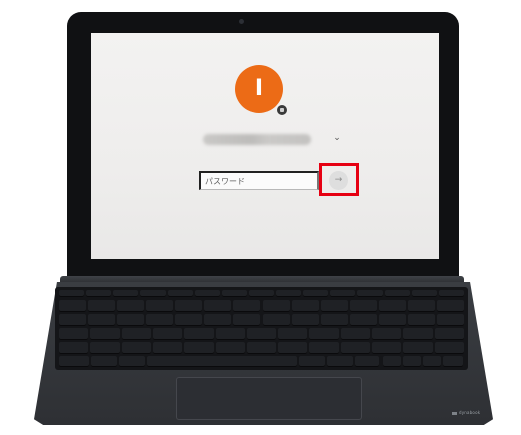 The image size is (521, 435). Describe the element at coordinates (259, 180) in the screenshot. I see `password-input` at that location.